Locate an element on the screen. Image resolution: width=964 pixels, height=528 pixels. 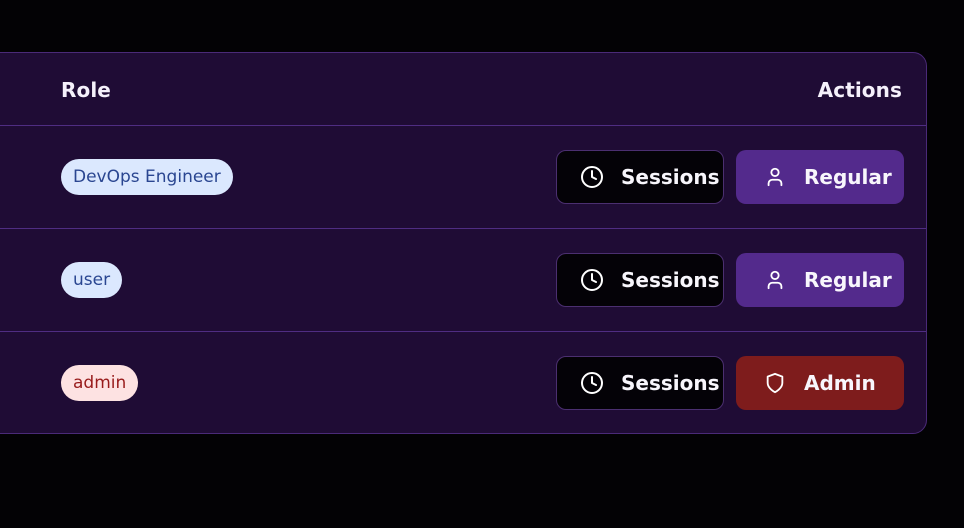
role-badge: DevOps Engineer is located at coordinates (147, 177).